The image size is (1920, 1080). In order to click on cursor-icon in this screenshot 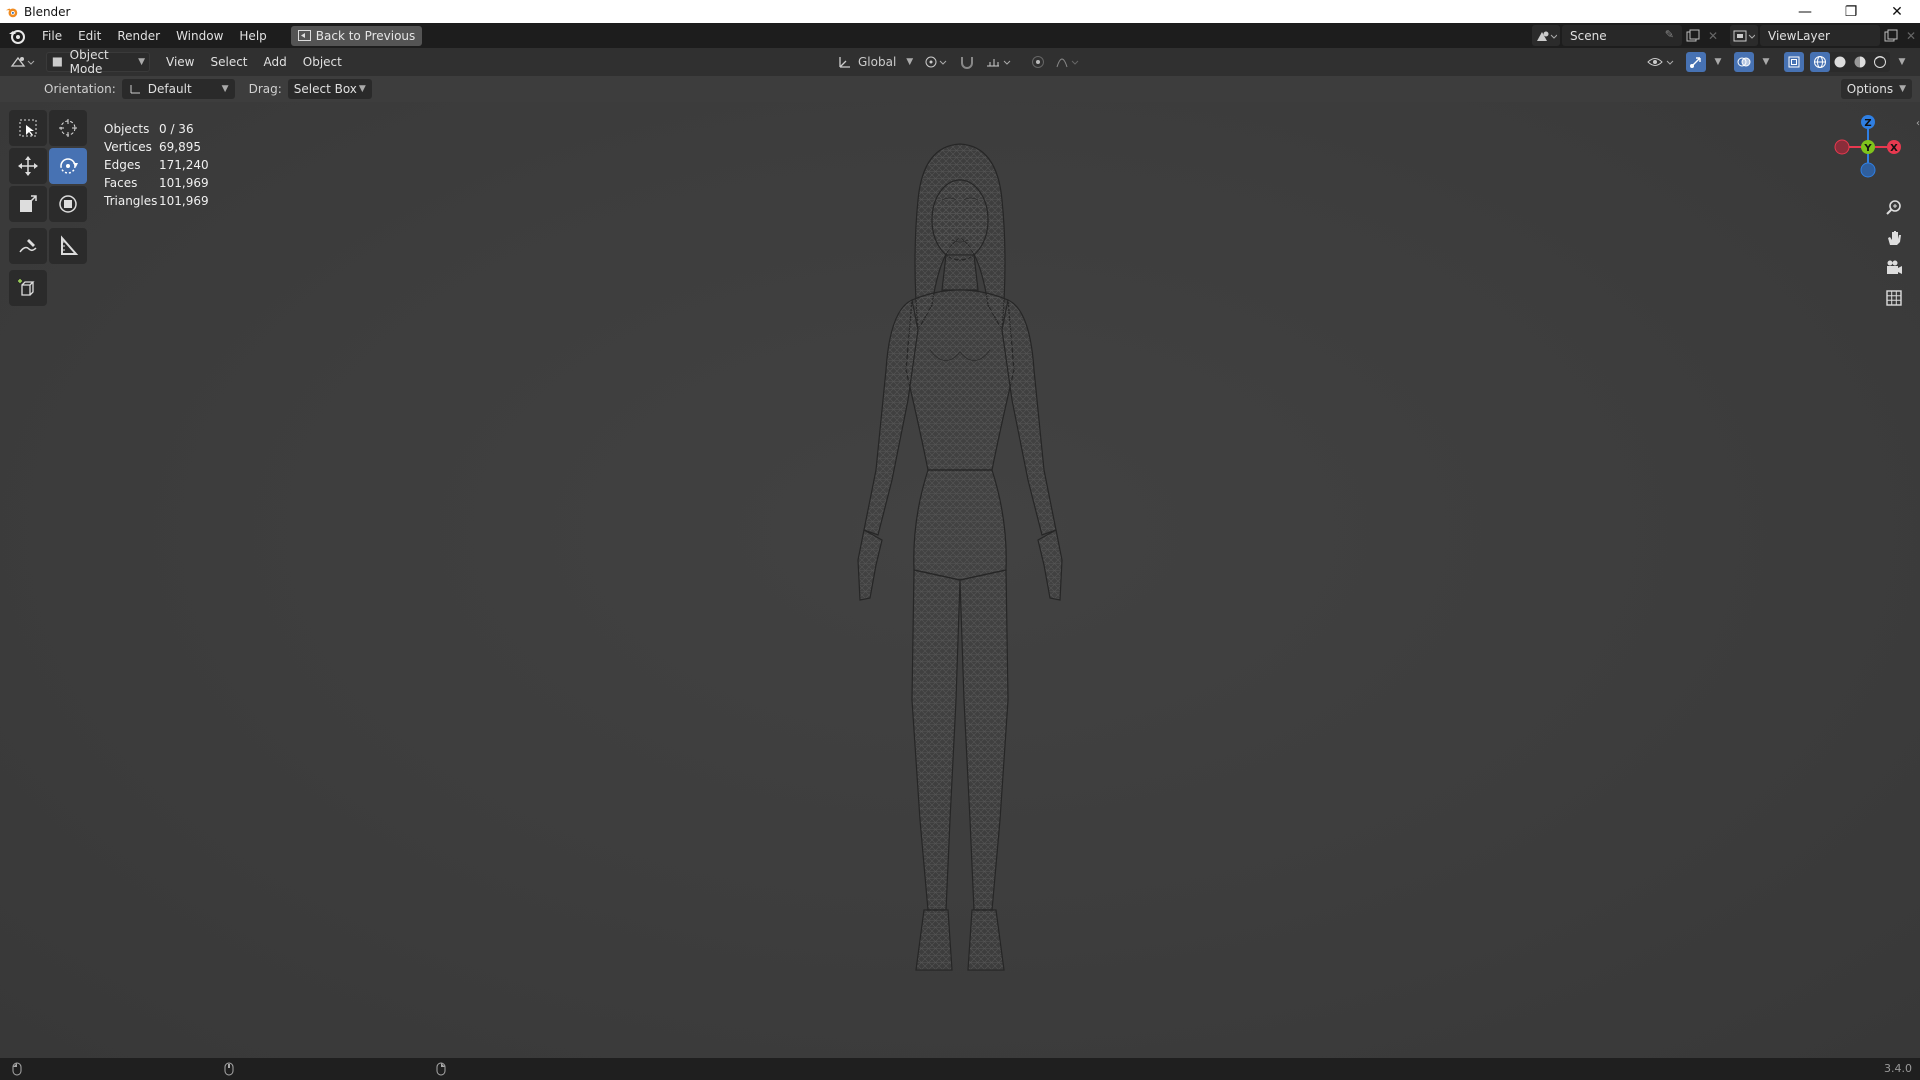, I will do `click(68, 128)`.